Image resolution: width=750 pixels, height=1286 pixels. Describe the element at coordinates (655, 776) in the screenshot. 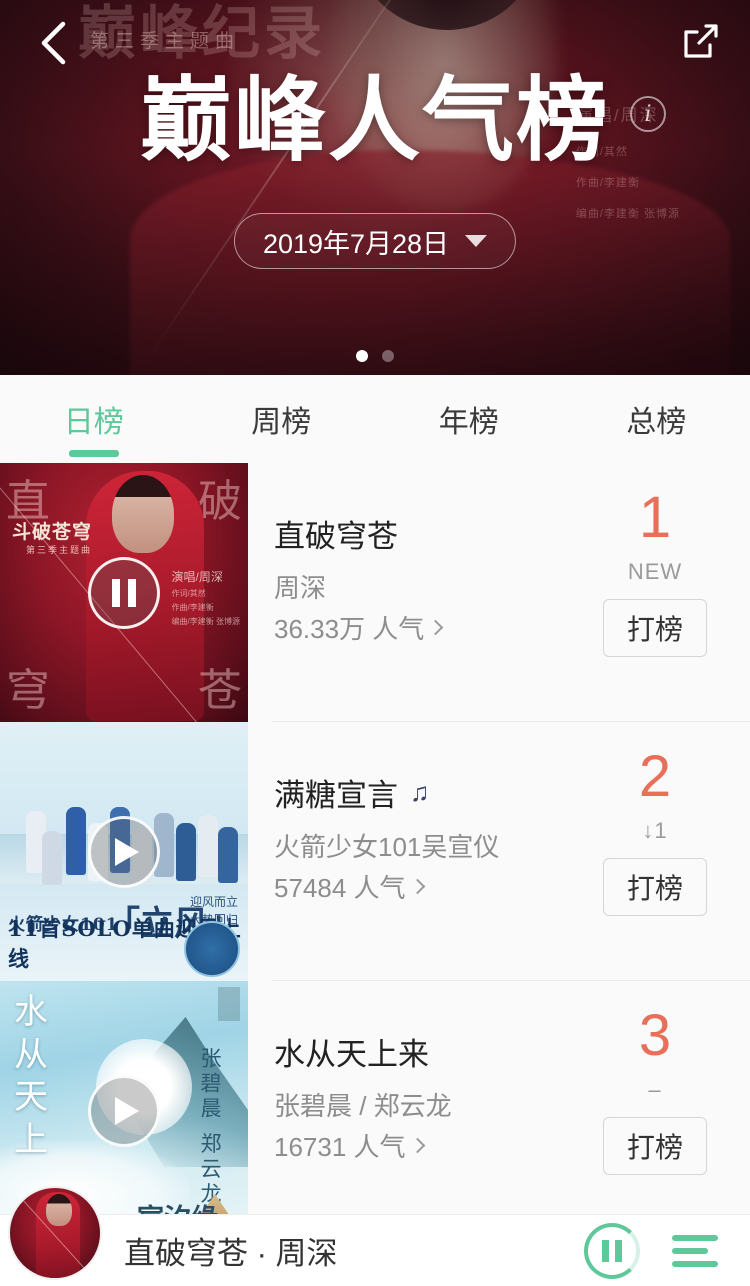

I see `rank-number: 2` at that location.